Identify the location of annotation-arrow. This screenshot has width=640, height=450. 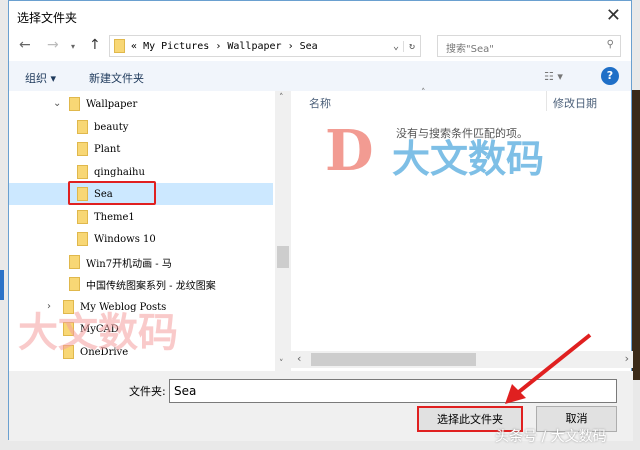
(548, 368).